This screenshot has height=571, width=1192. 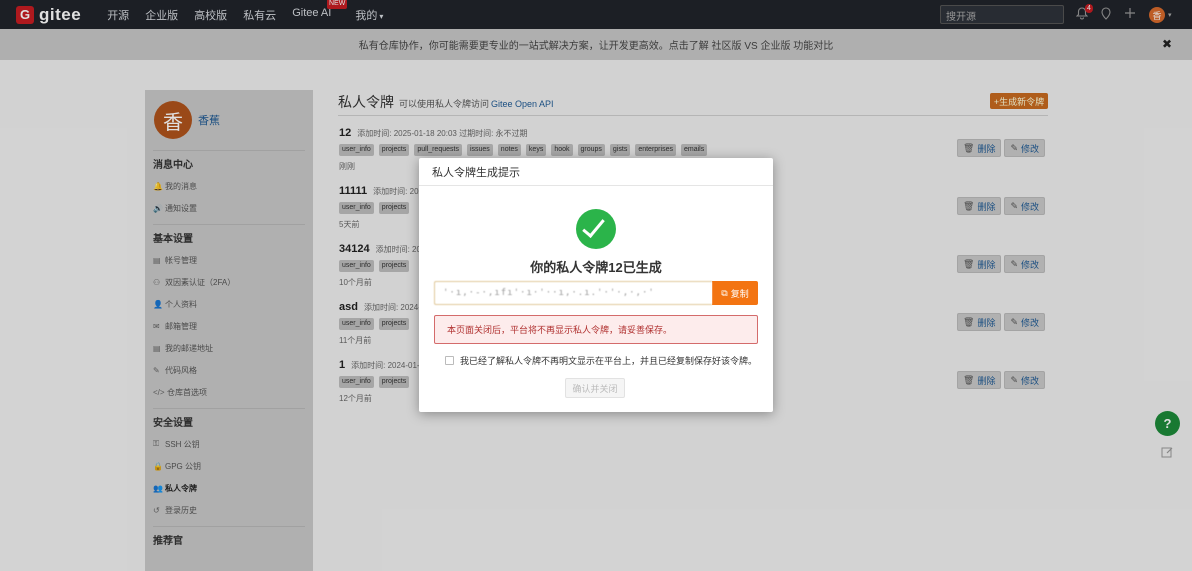 I want to click on token-value-field: '·ı,·-·,ıfı'·ı·'··ı,·.ı.'·'·,·,·', so click(x=573, y=293).